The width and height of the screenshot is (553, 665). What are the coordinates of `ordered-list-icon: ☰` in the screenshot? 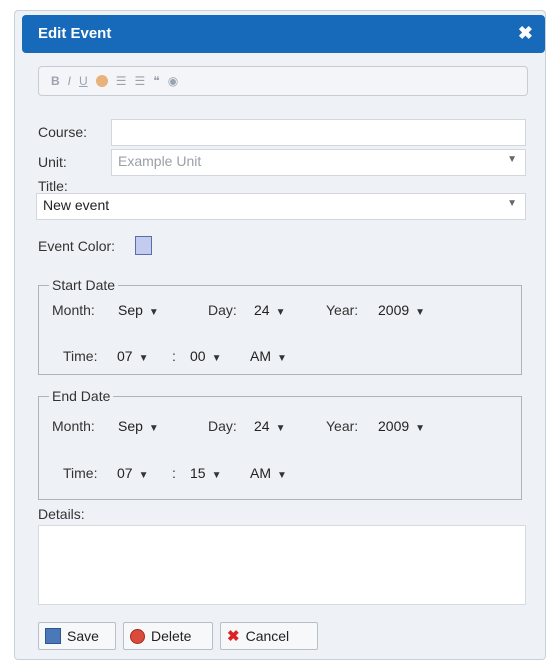 It's located at (121, 81).